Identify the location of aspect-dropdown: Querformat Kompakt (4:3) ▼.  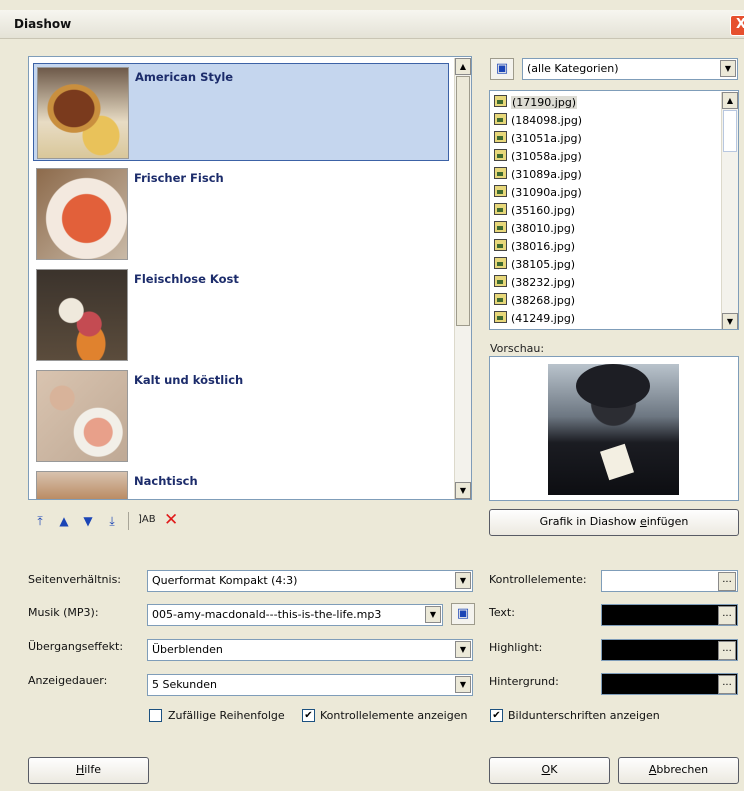
(310, 581).